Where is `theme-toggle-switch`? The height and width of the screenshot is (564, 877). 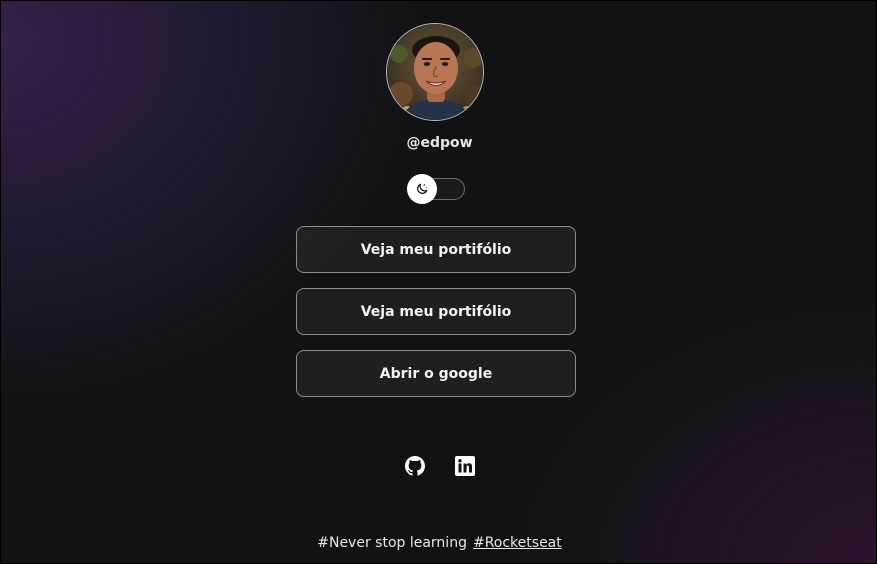
theme-toggle-switch is located at coordinates (436, 189).